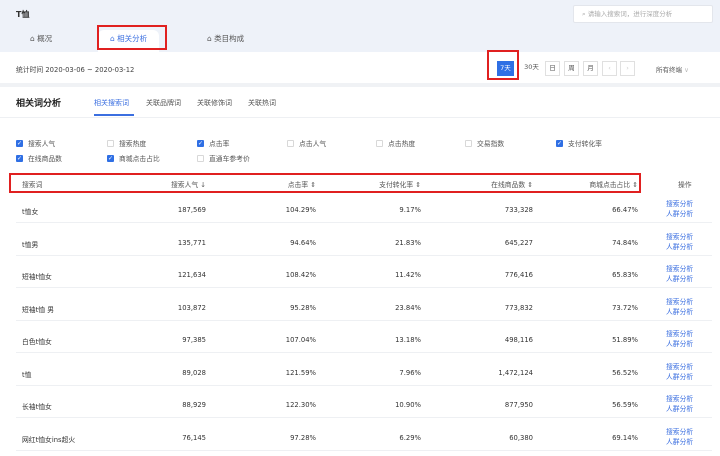  What do you see at coordinates (518, 210) in the screenshot?
I see `cell-value: 733,328` at bounding box center [518, 210].